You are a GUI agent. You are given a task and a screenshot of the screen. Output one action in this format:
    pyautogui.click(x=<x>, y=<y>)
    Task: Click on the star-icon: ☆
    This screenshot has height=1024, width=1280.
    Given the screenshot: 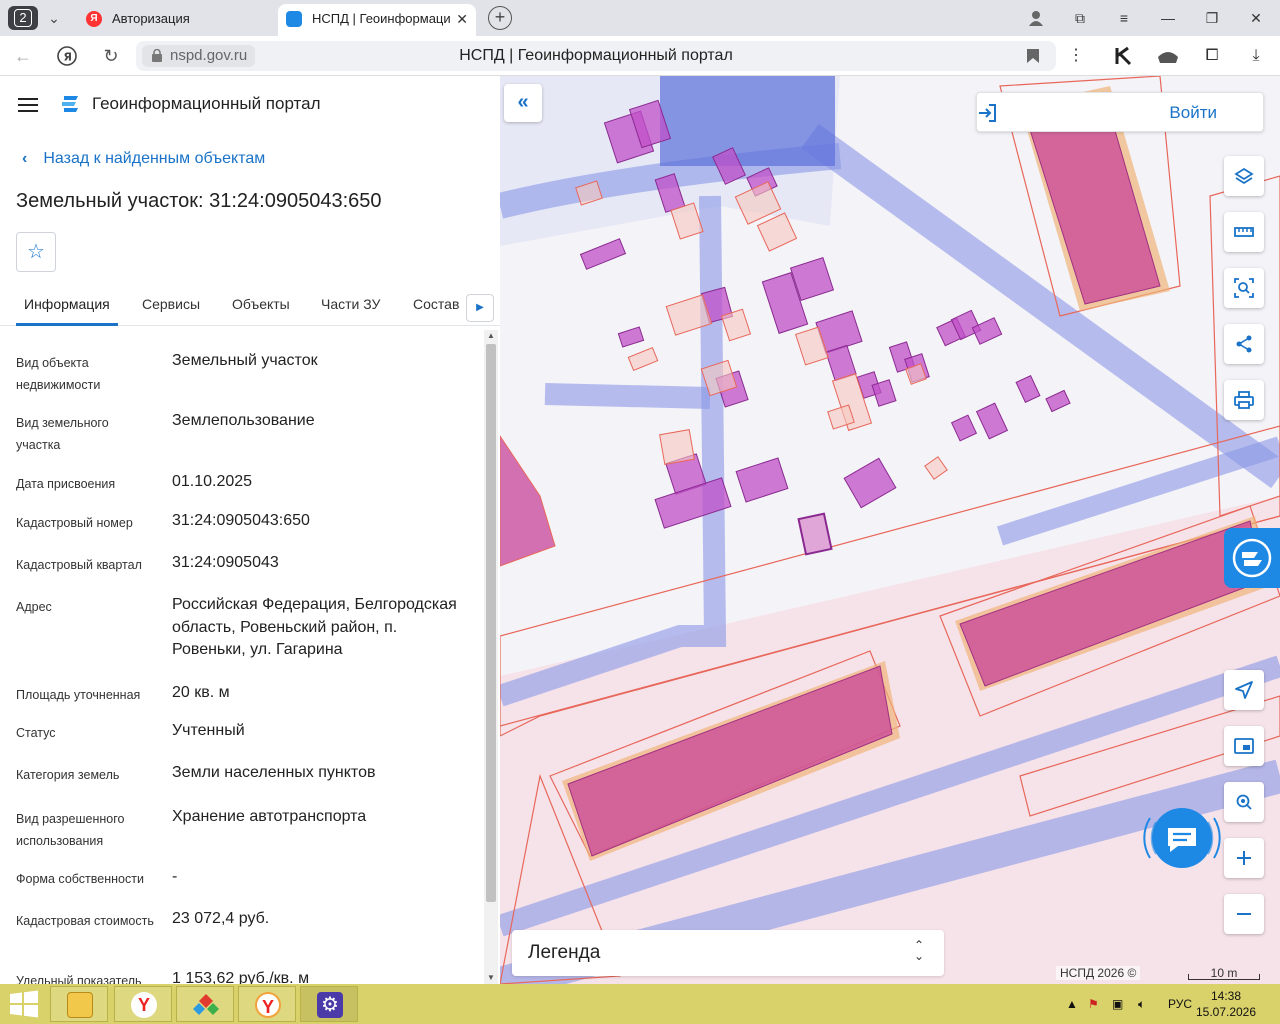 What is the action you would take?
    pyautogui.click(x=36, y=252)
    